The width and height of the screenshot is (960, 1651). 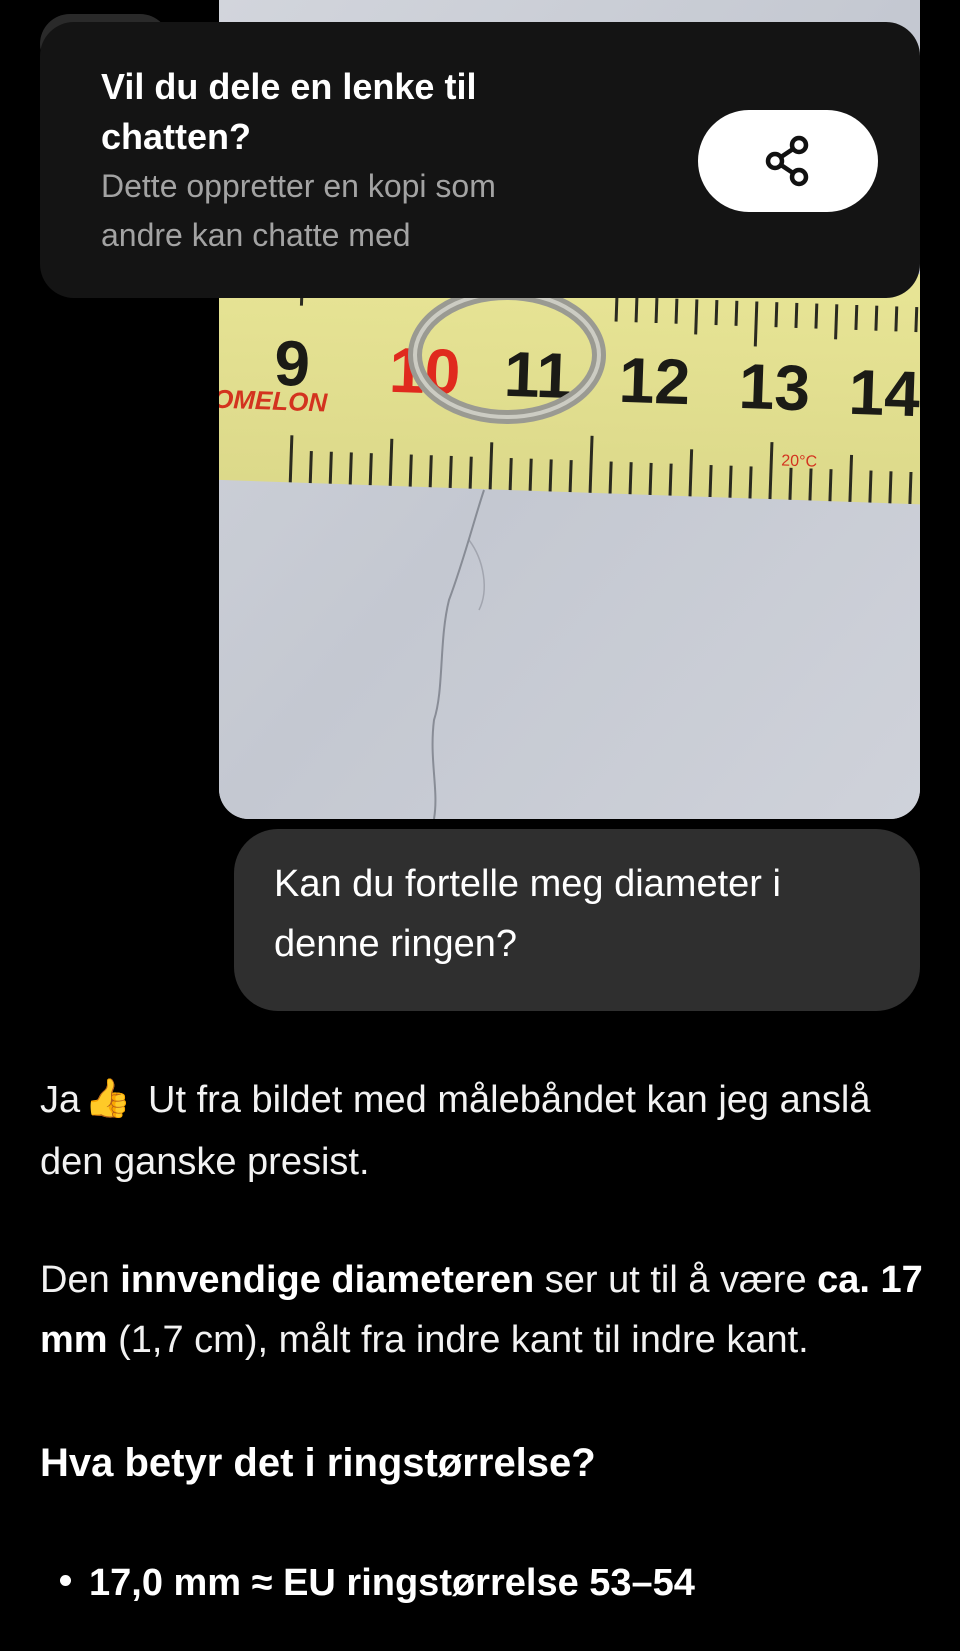 I want to click on assistant-bullet-item: 17,0 mm ≈ EU ringstørrelse 53–54, so click(x=490, y=1583).